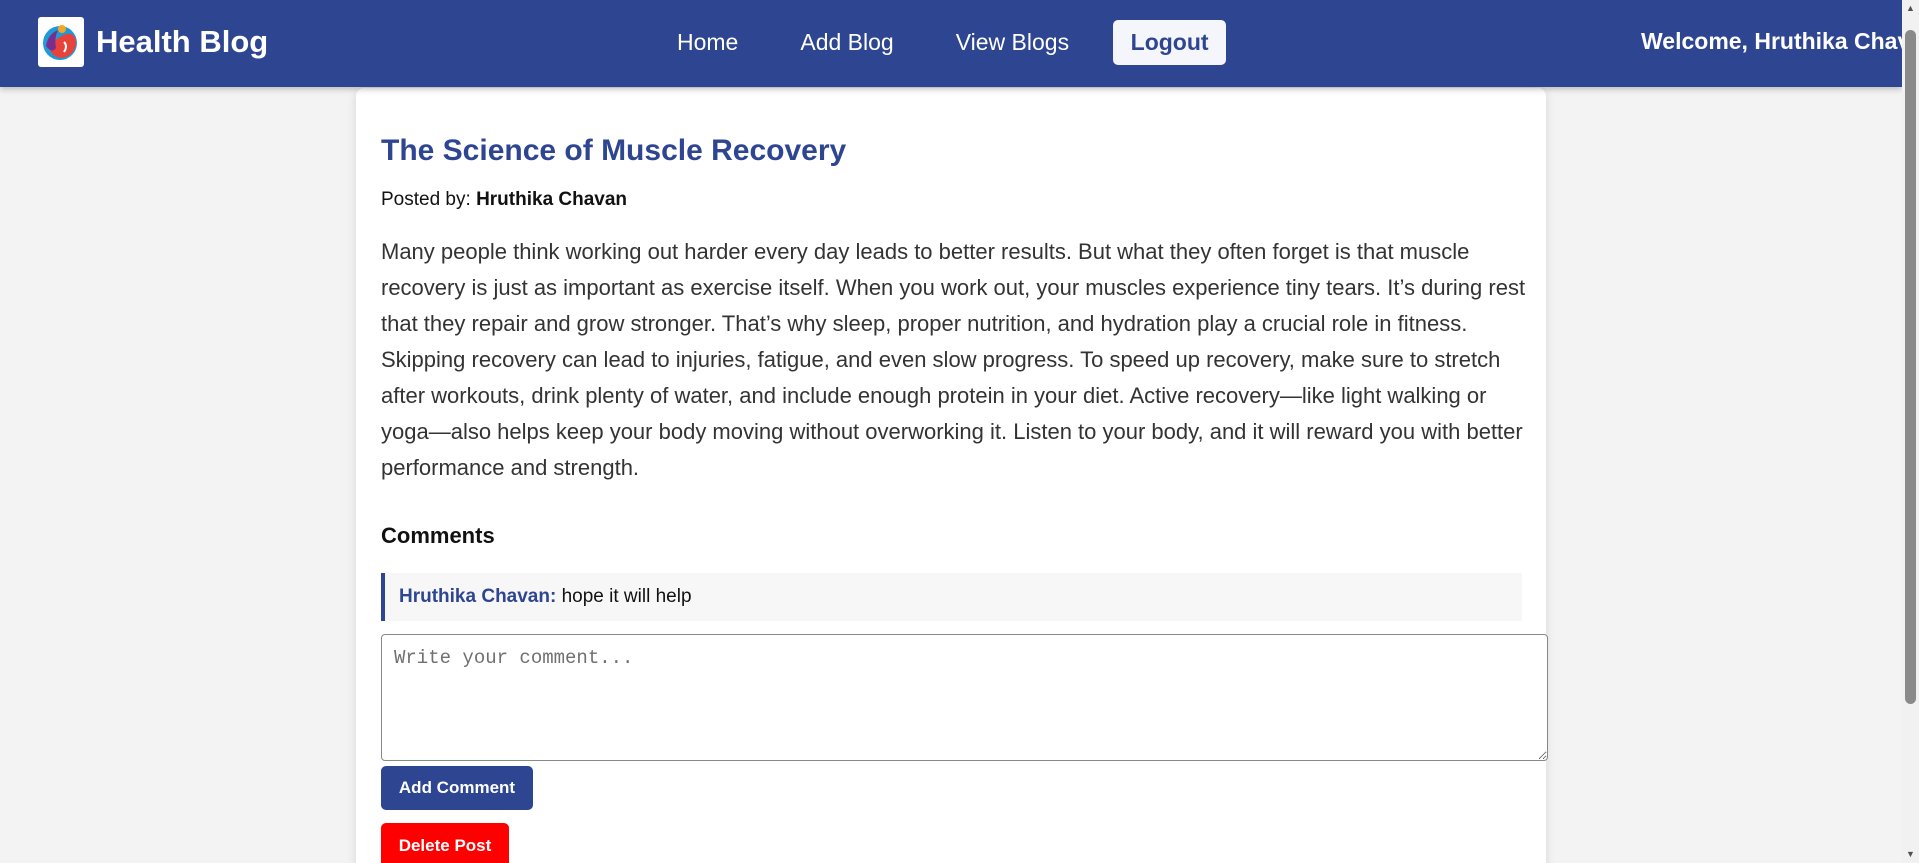 This screenshot has width=1919, height=863. I want to click on posted-by: Posted by: Hruthika Chavan, so click(504, 200).